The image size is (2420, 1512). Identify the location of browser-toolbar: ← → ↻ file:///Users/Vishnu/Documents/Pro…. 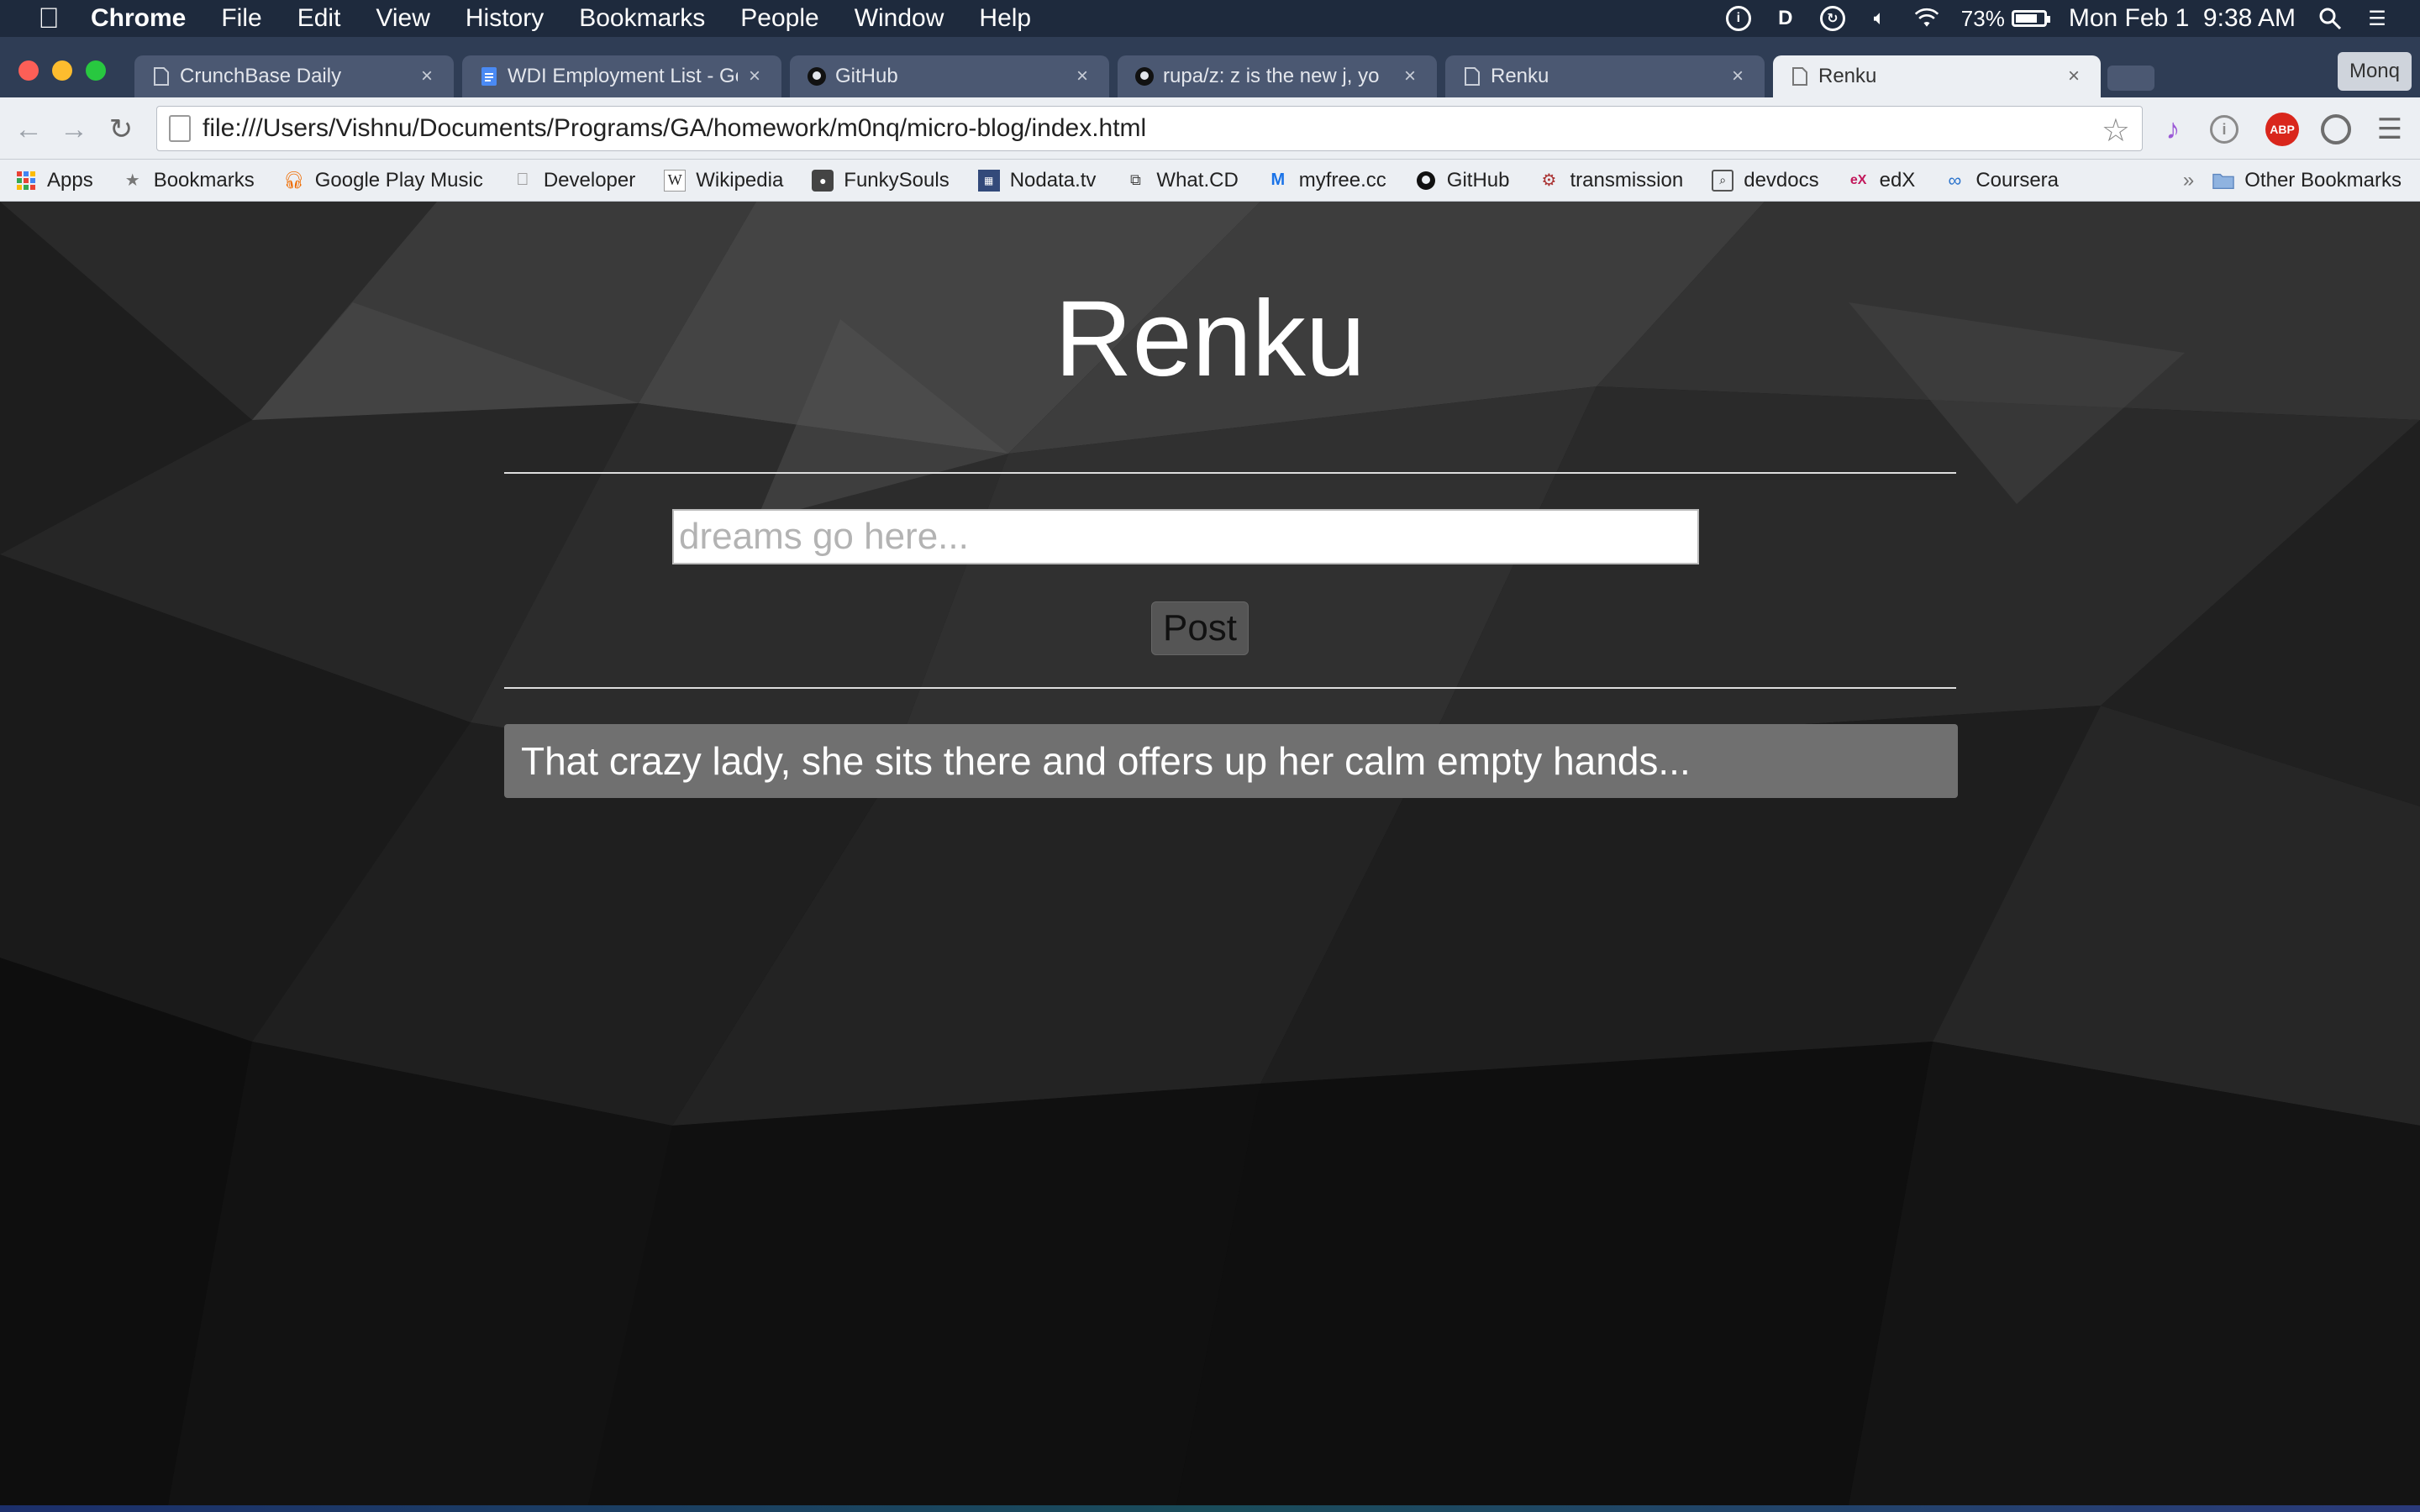
(1210, 128).